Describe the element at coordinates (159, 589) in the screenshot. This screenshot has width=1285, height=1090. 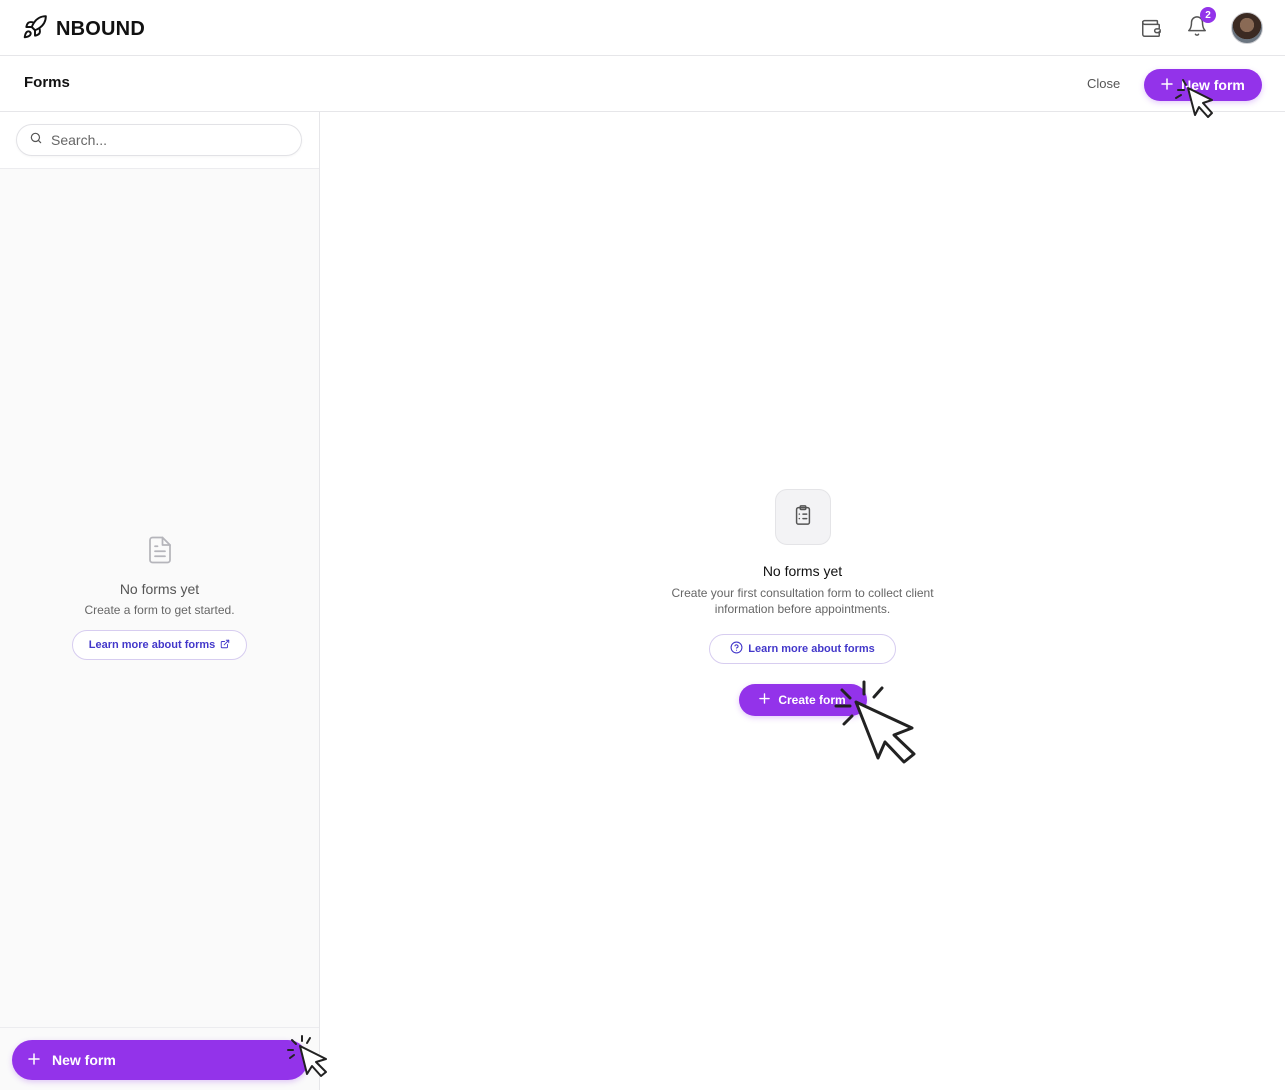
I see `sidebar-empty-title: No forms yet` at that location.